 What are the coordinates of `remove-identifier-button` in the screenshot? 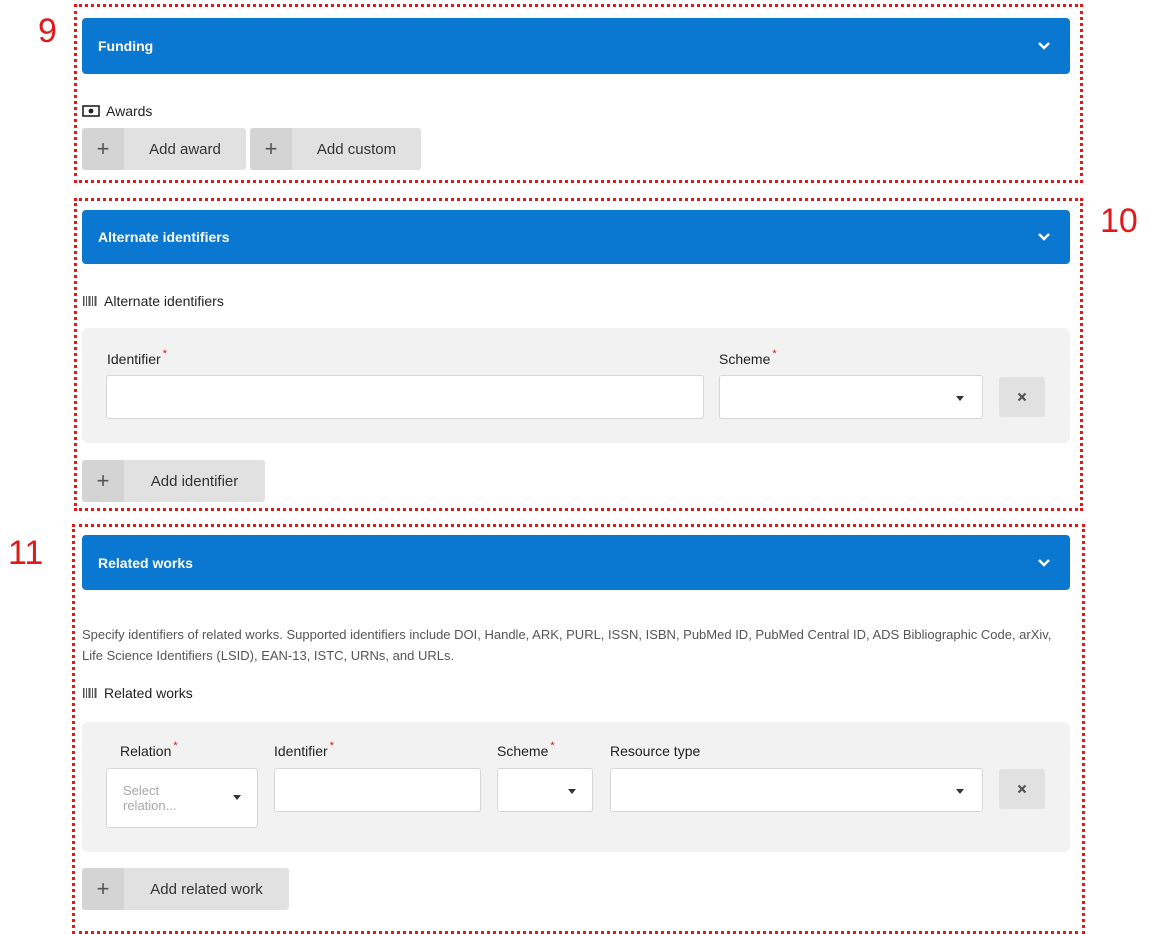 It's located at (1022, 397).